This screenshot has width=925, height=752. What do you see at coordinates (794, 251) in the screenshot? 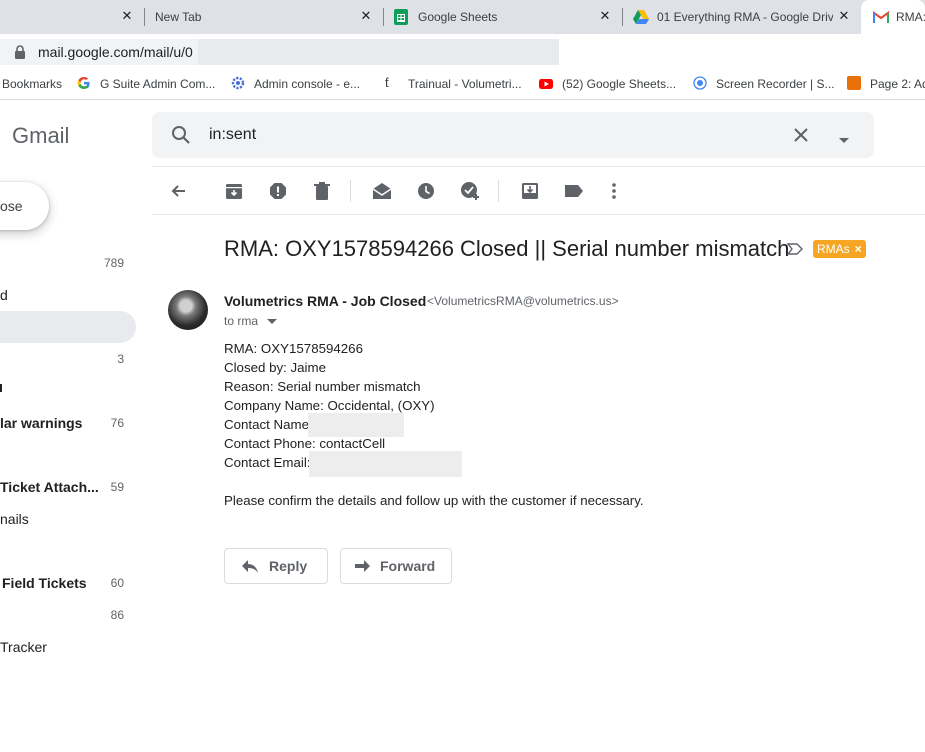
I see `importance-marker-icon` at bounding box center [794, 251].